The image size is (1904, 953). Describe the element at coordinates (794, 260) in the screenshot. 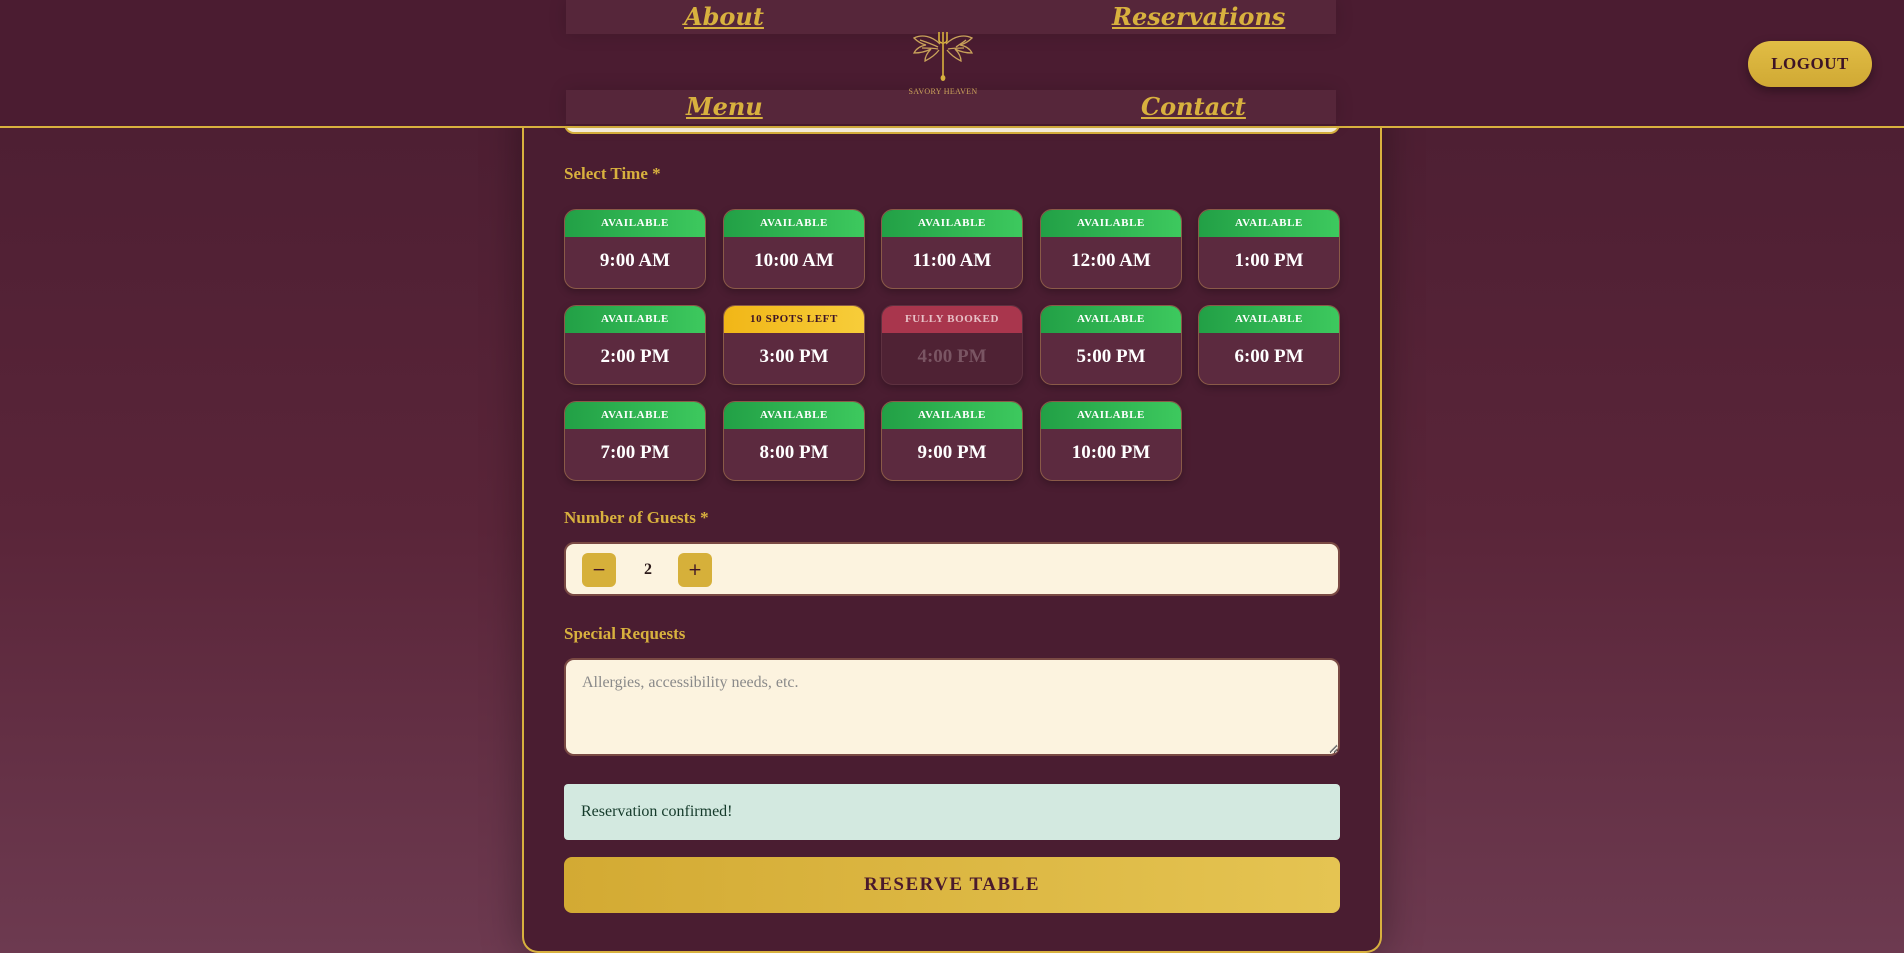

I see `slot-time-label: 10:00 AM` at that location.